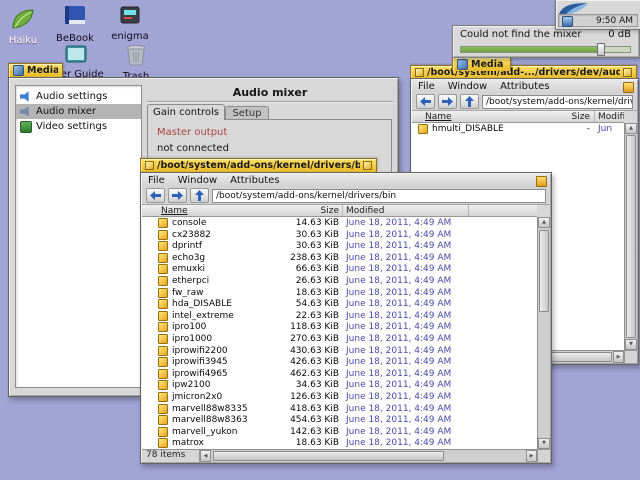  I want to click on deskbar-leaf-menu, so click(575, 7).